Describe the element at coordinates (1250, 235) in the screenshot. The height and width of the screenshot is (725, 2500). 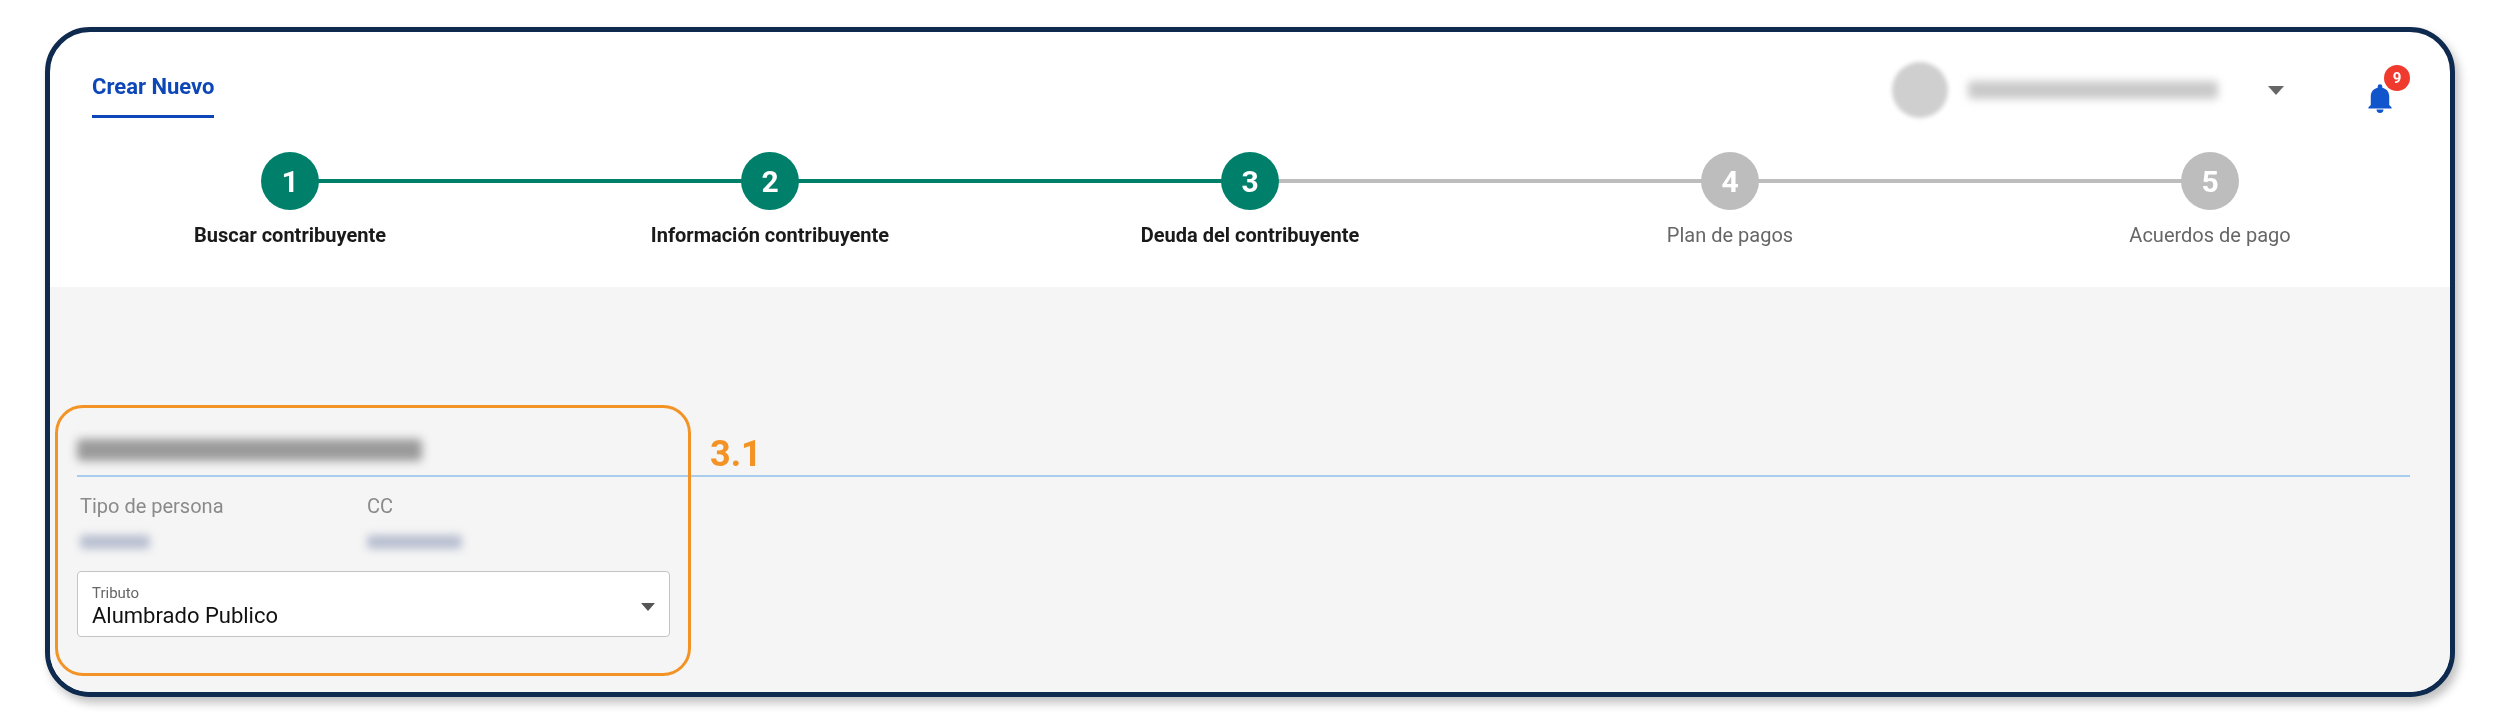
I see `step-label: Deuda del contribuyente` at that location.